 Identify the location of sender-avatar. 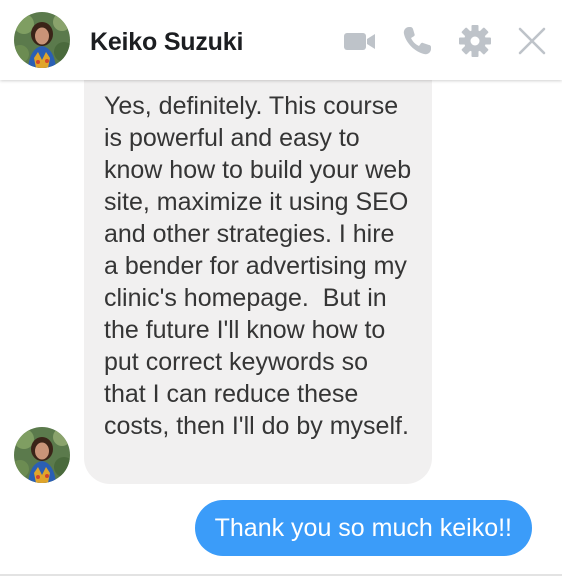
(42, 455).